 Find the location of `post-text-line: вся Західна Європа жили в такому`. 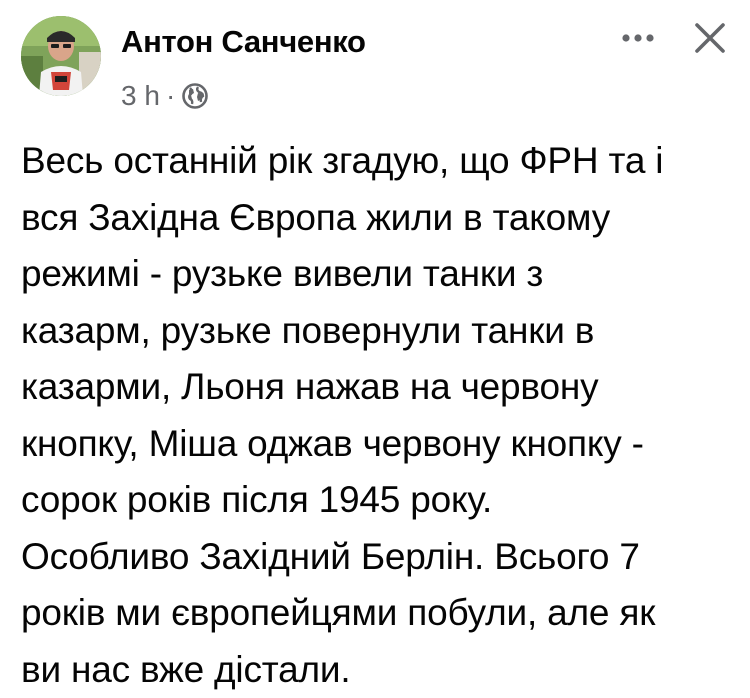

post-text-line: вся Західна Європа жили в такому is located at coordinates (378, 218).